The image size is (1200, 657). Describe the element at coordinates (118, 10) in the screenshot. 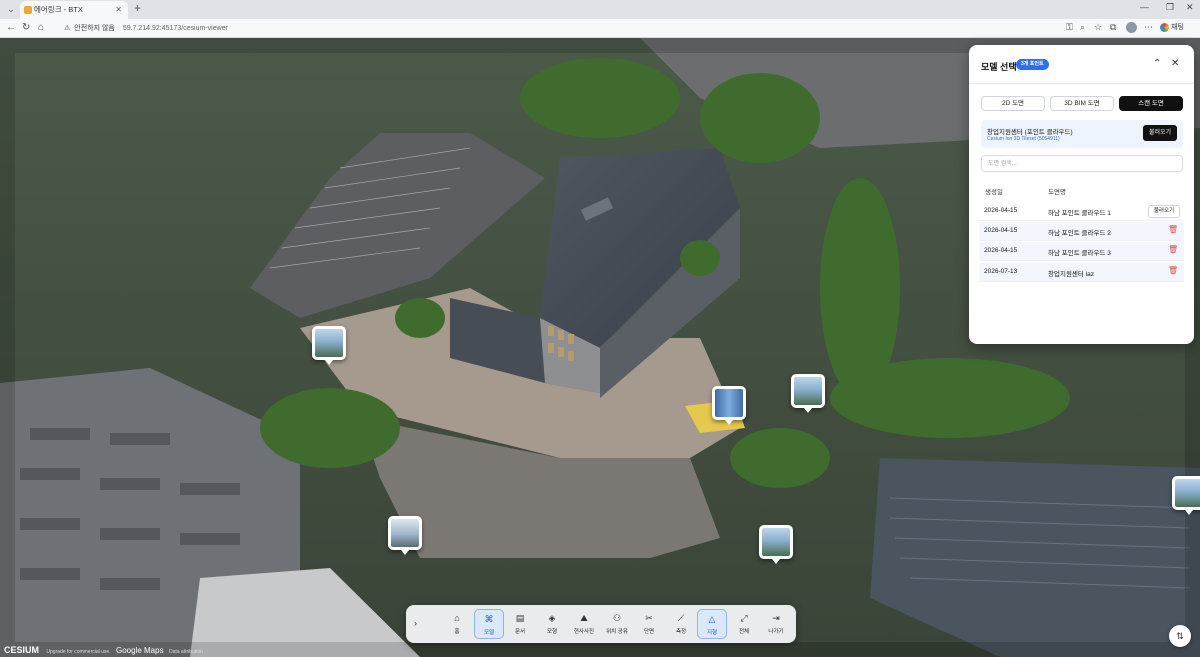

I see `close-tab-icon: ✕` at that location.